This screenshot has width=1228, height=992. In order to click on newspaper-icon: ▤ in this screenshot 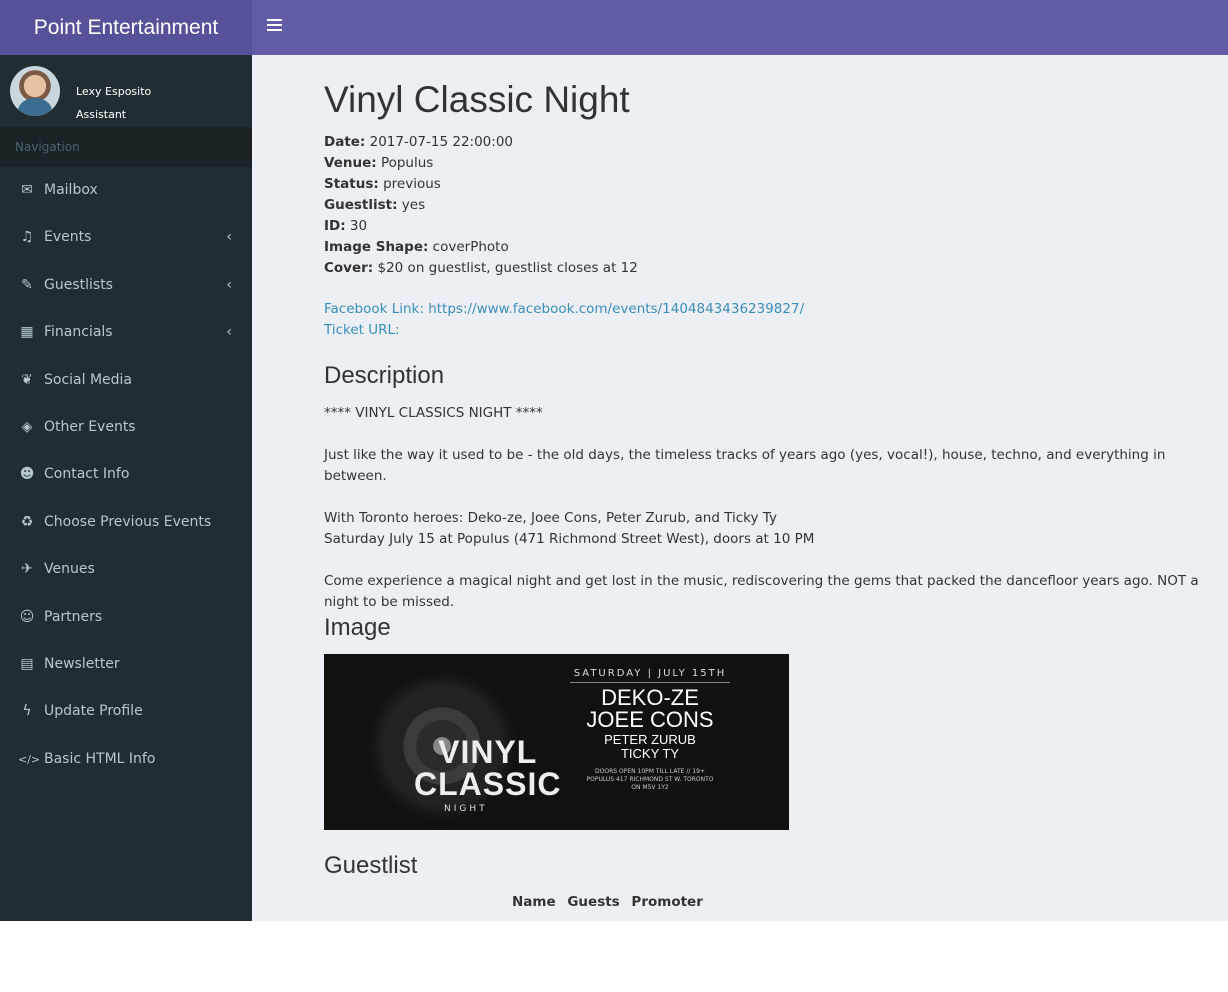, I will do `click(27, 663)`.